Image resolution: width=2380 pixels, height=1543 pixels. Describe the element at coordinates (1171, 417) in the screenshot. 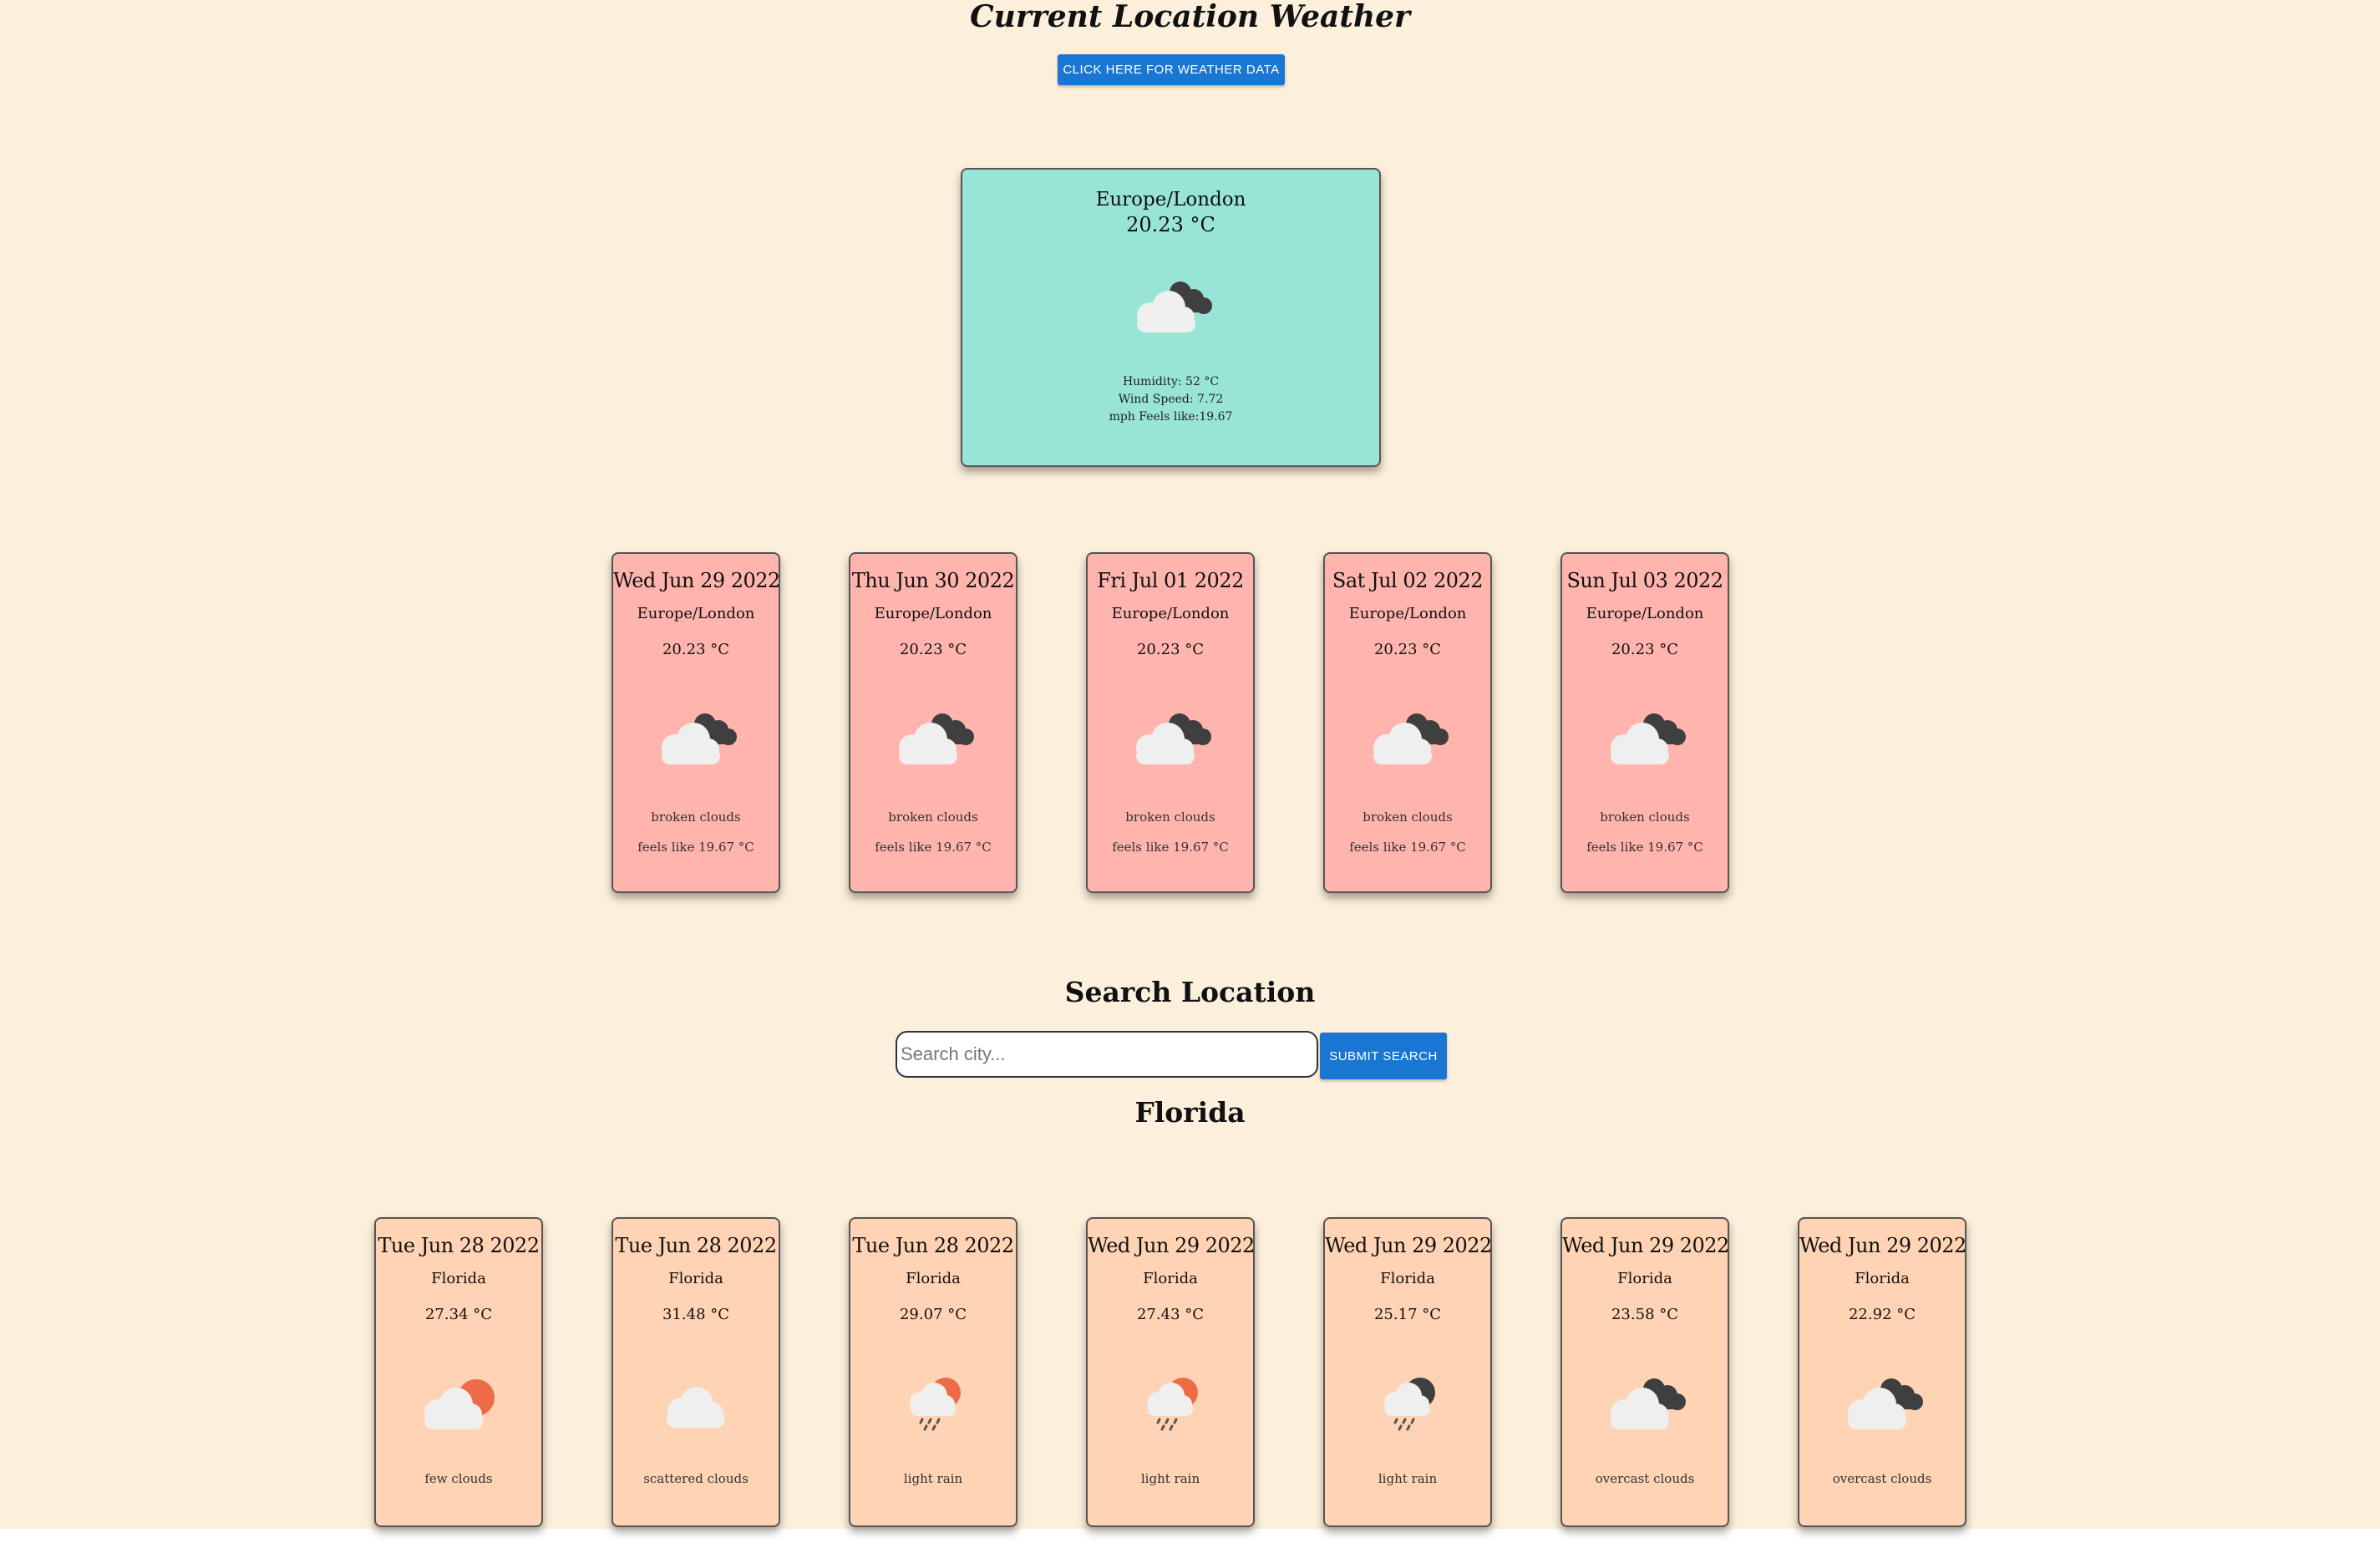

I see `feels-like-text: mph Feels like:19.67` at that location.